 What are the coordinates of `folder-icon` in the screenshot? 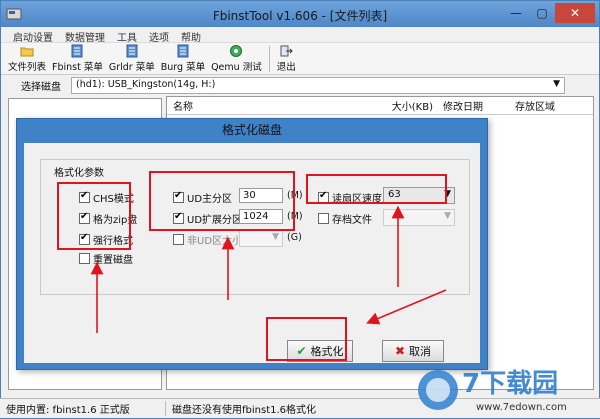 It's located at (27, 52).